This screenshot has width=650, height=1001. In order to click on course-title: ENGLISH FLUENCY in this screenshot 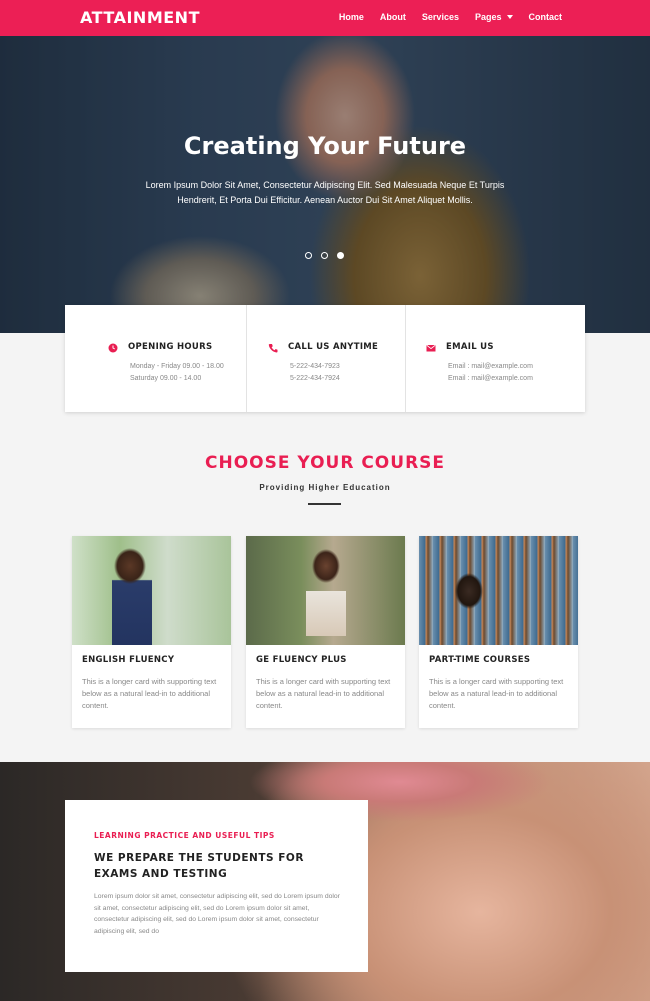, I will do `click(128, 660)`.